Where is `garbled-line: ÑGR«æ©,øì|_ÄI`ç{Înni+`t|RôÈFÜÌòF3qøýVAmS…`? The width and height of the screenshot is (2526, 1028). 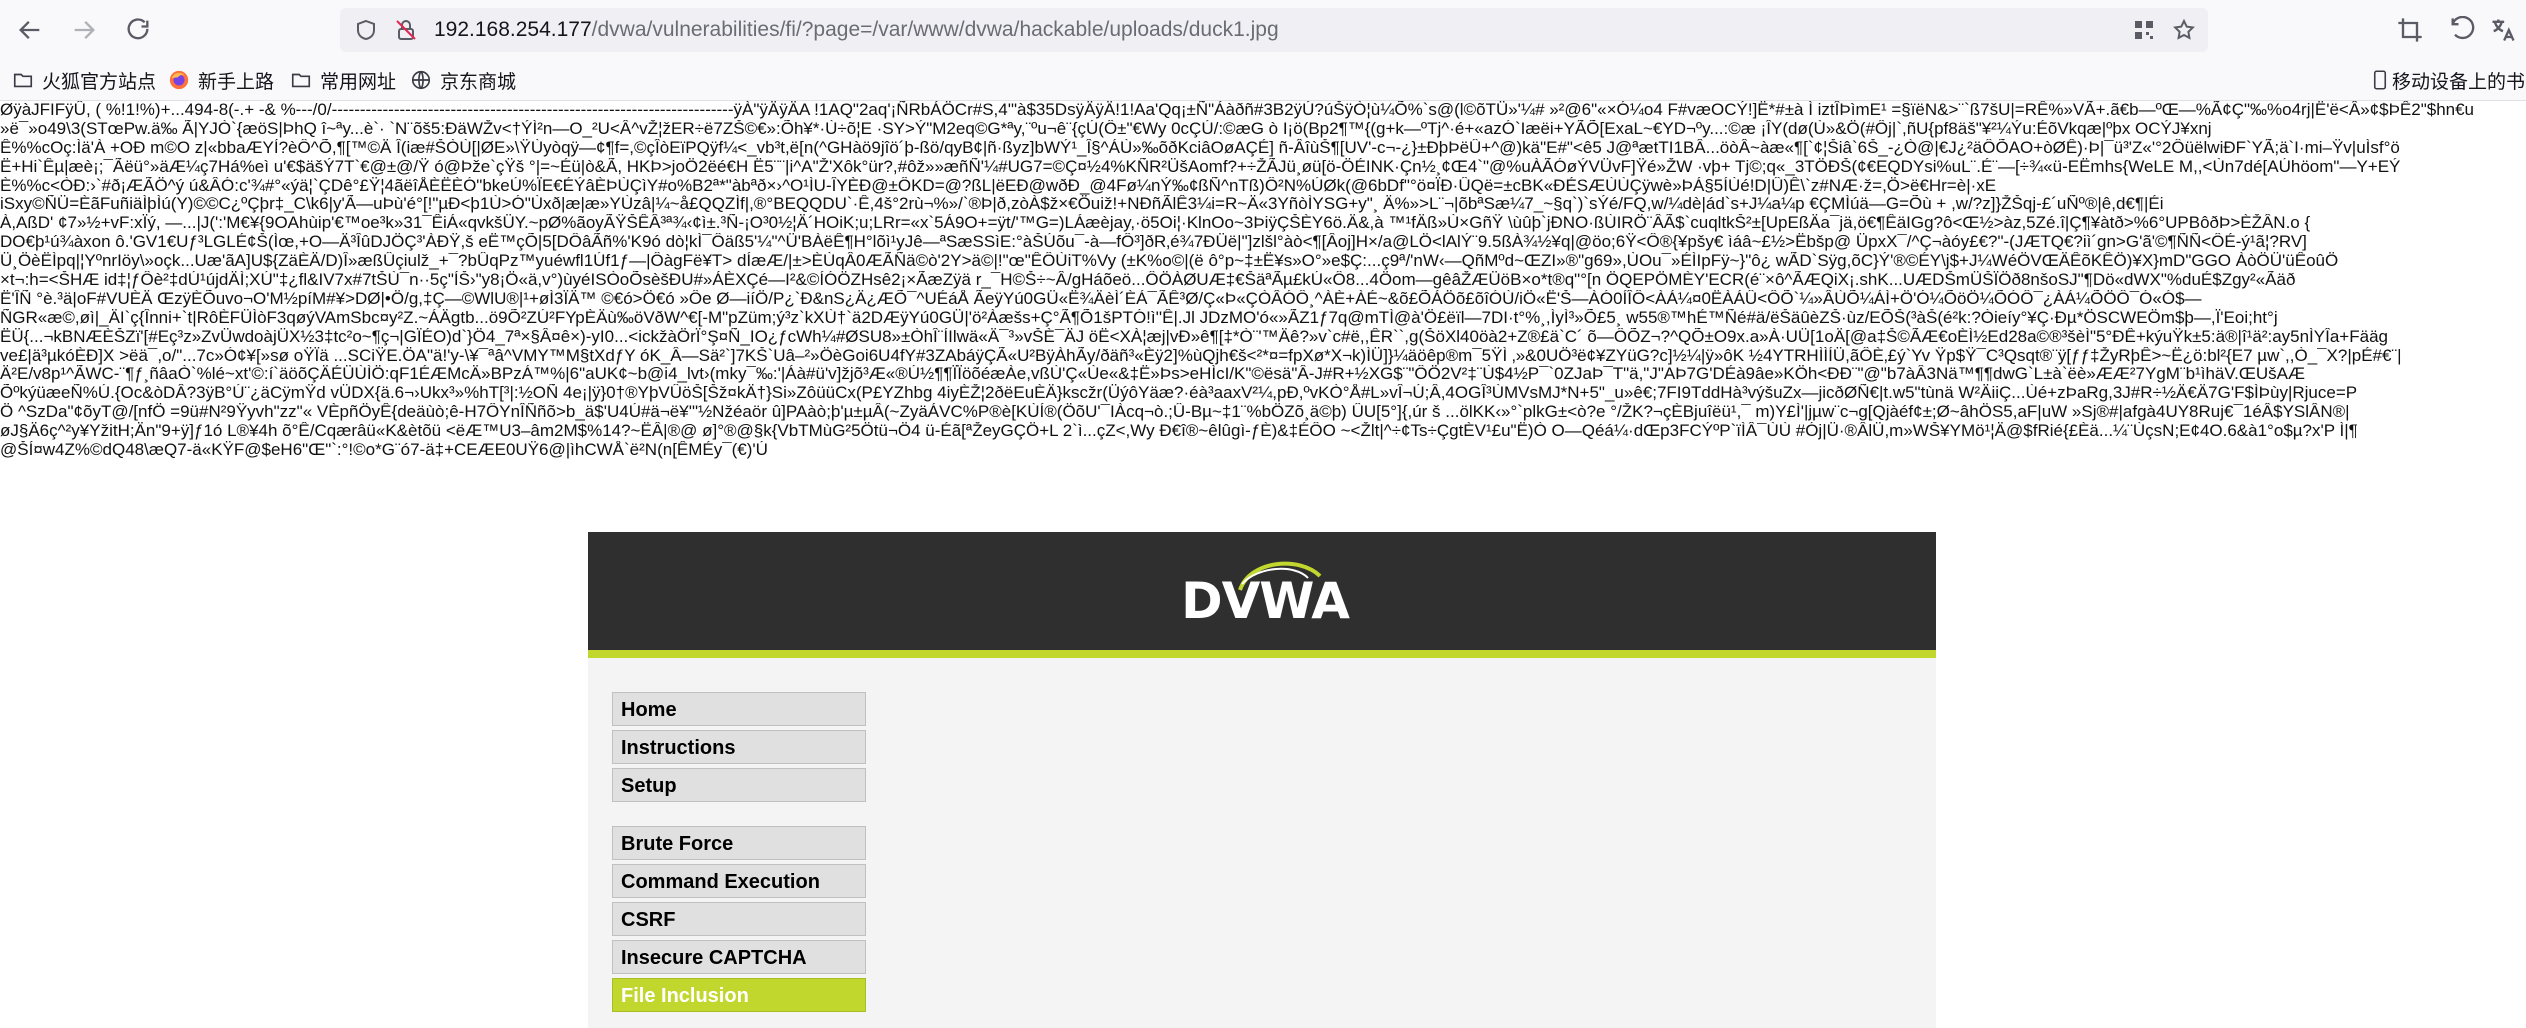 garbled-line: ÑGR«æ©,øì|_ÄI`ç{Înni+`t|RôÈFÜÌòF3qøýVAmS… is located at coordinates (1139, 317).